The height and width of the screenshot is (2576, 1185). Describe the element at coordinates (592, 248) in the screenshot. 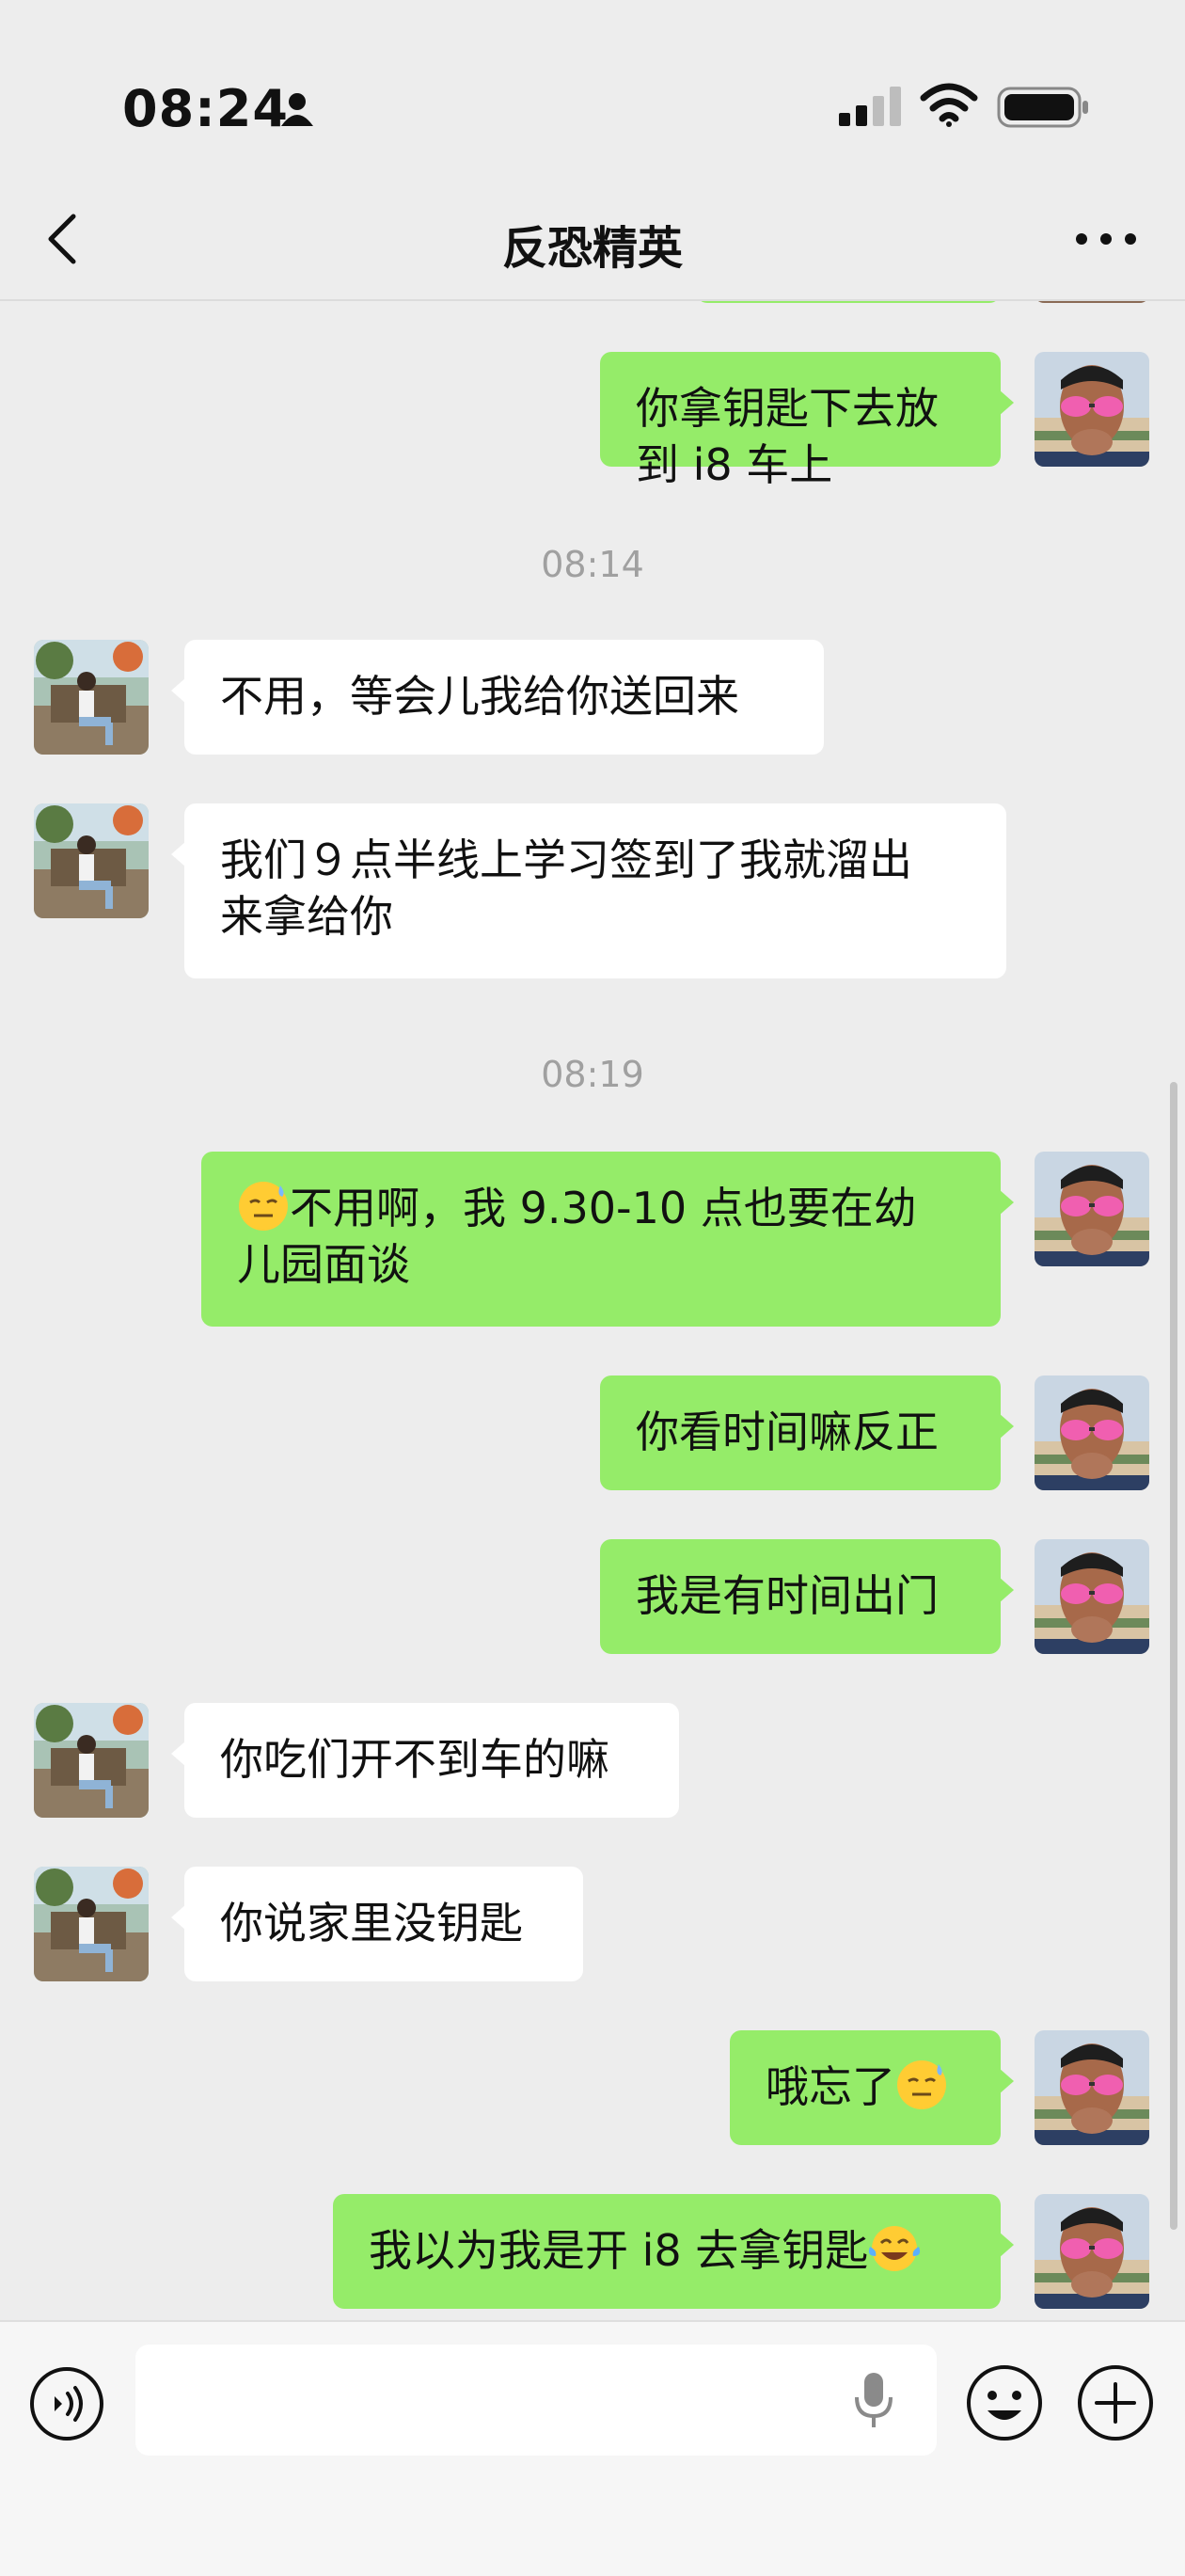

I see `chat-title: 反恐精英` at that location.